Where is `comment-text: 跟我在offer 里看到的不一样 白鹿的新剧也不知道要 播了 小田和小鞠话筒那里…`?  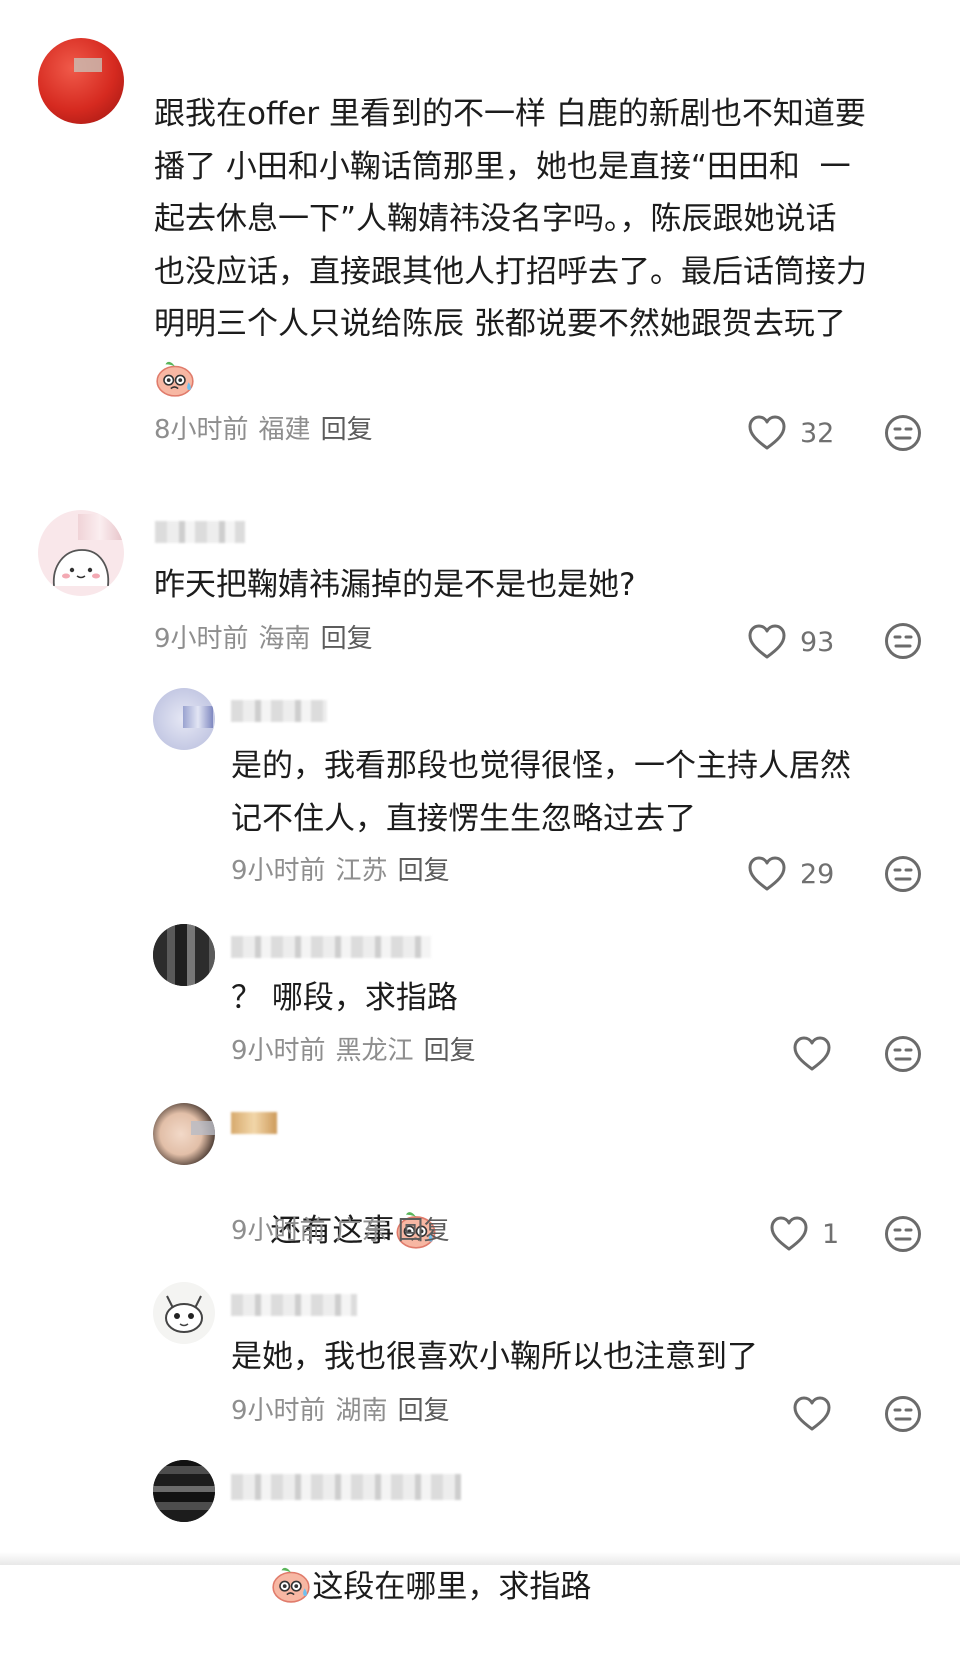 comment-text: 跟我在offer 里看到的不一样 白鹿的新剧也不知道要 播了 小田和小鞠话筒那里… is located at coordinates (510, 219).